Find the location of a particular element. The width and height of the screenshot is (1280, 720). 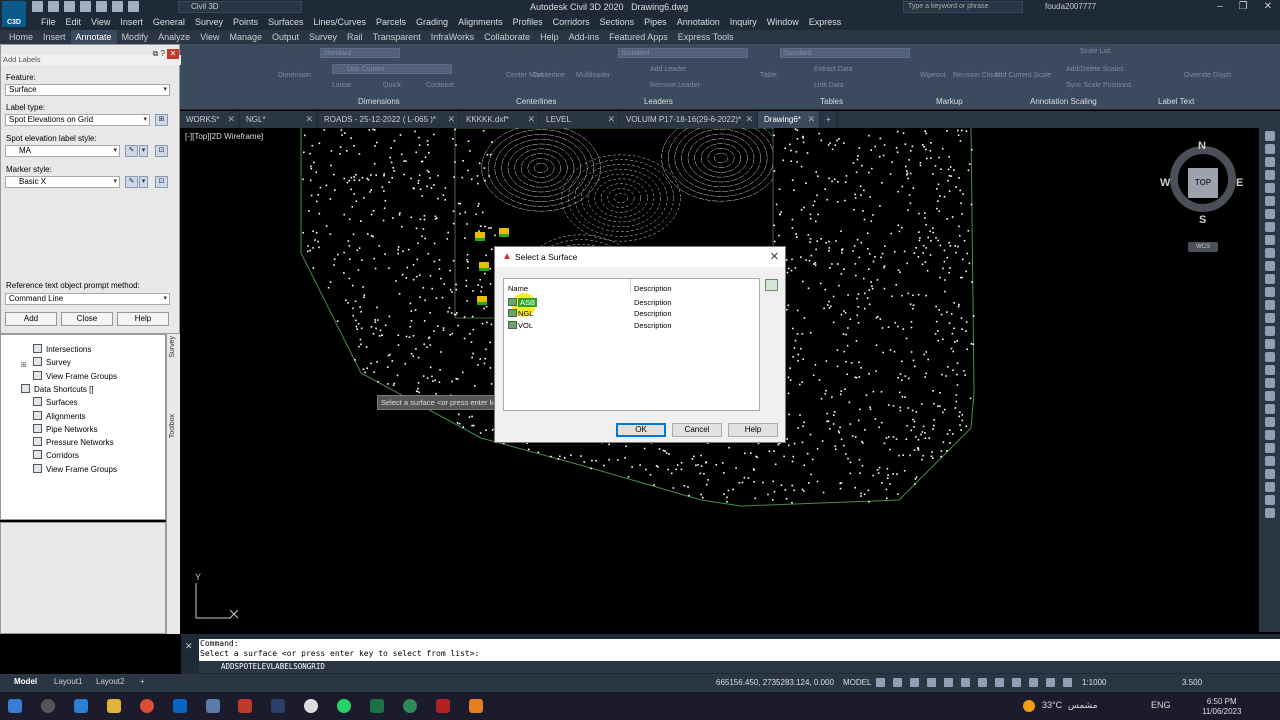

tree-item: Pressure Networks is located at coordinates (73, 442).